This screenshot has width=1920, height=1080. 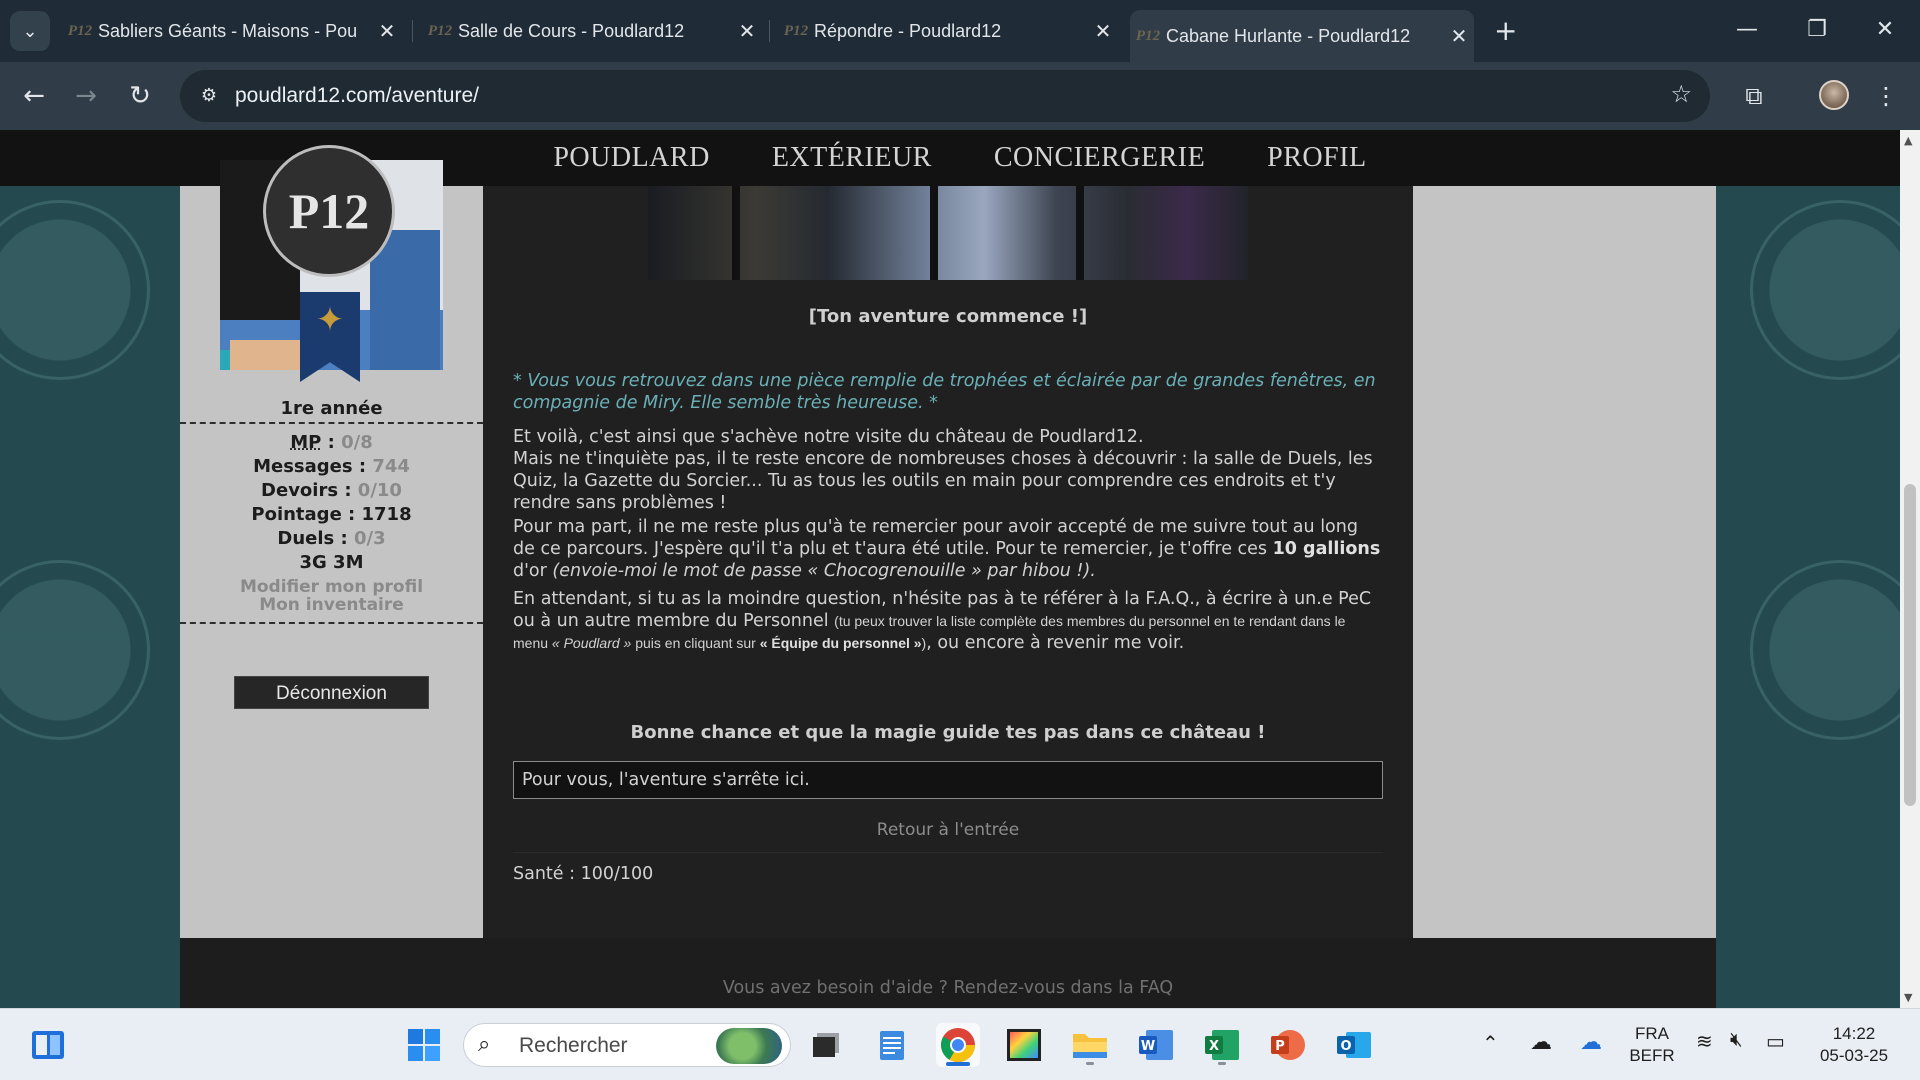 What do you see at coordinates (331, 408) in the screenshot?
I see `year-label: 1re année` at bounding box center [331, 408].